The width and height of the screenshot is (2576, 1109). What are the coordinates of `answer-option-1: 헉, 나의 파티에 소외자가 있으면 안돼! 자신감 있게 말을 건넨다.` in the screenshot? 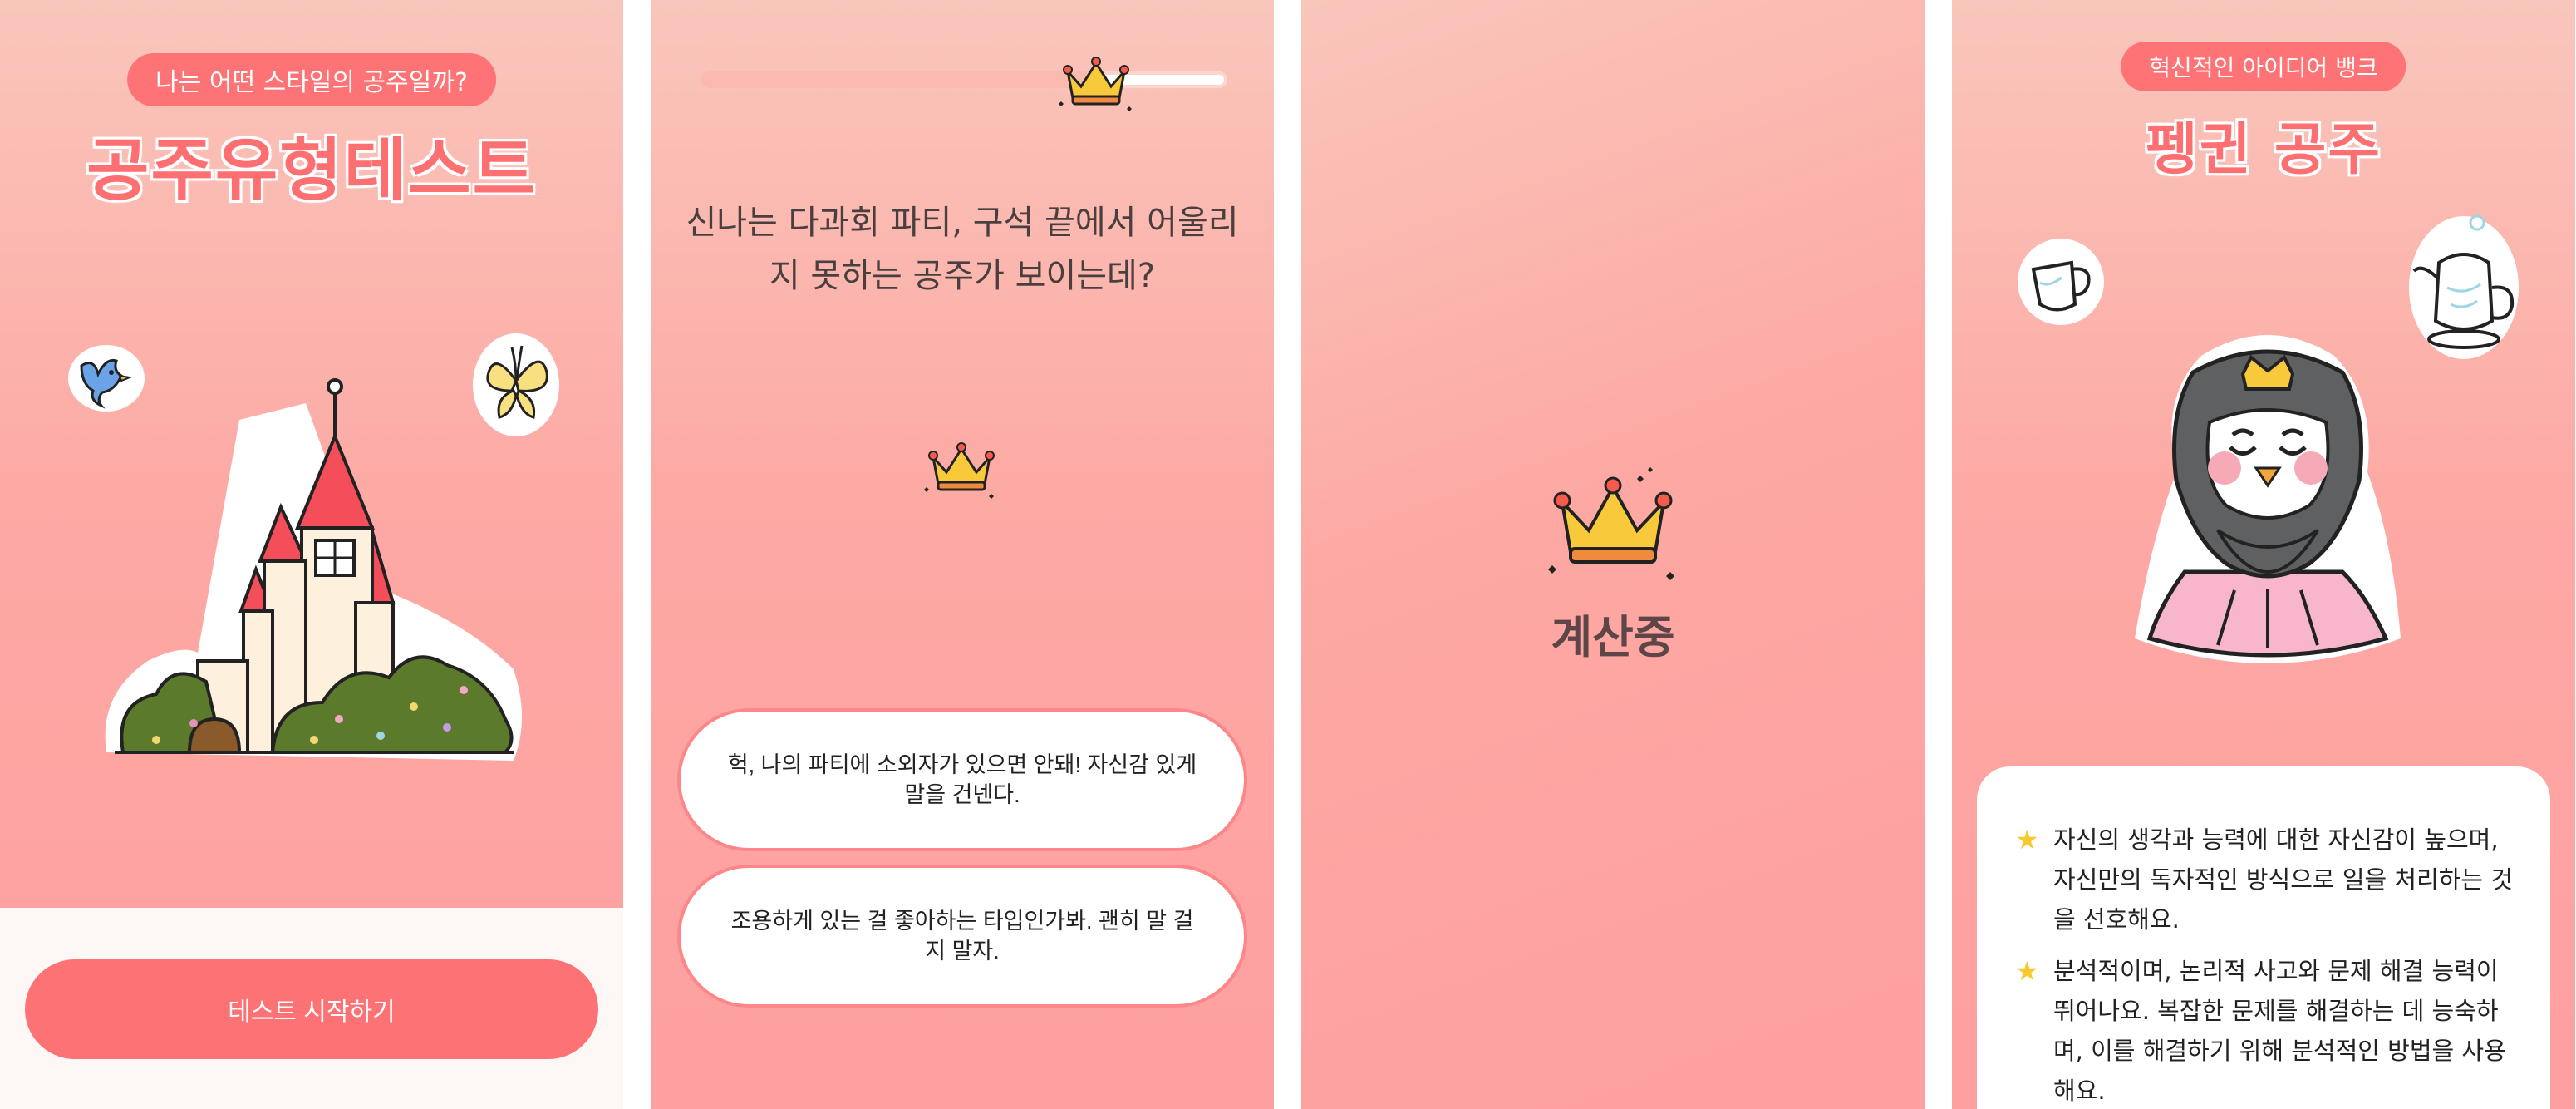 It's located at (962, 779).